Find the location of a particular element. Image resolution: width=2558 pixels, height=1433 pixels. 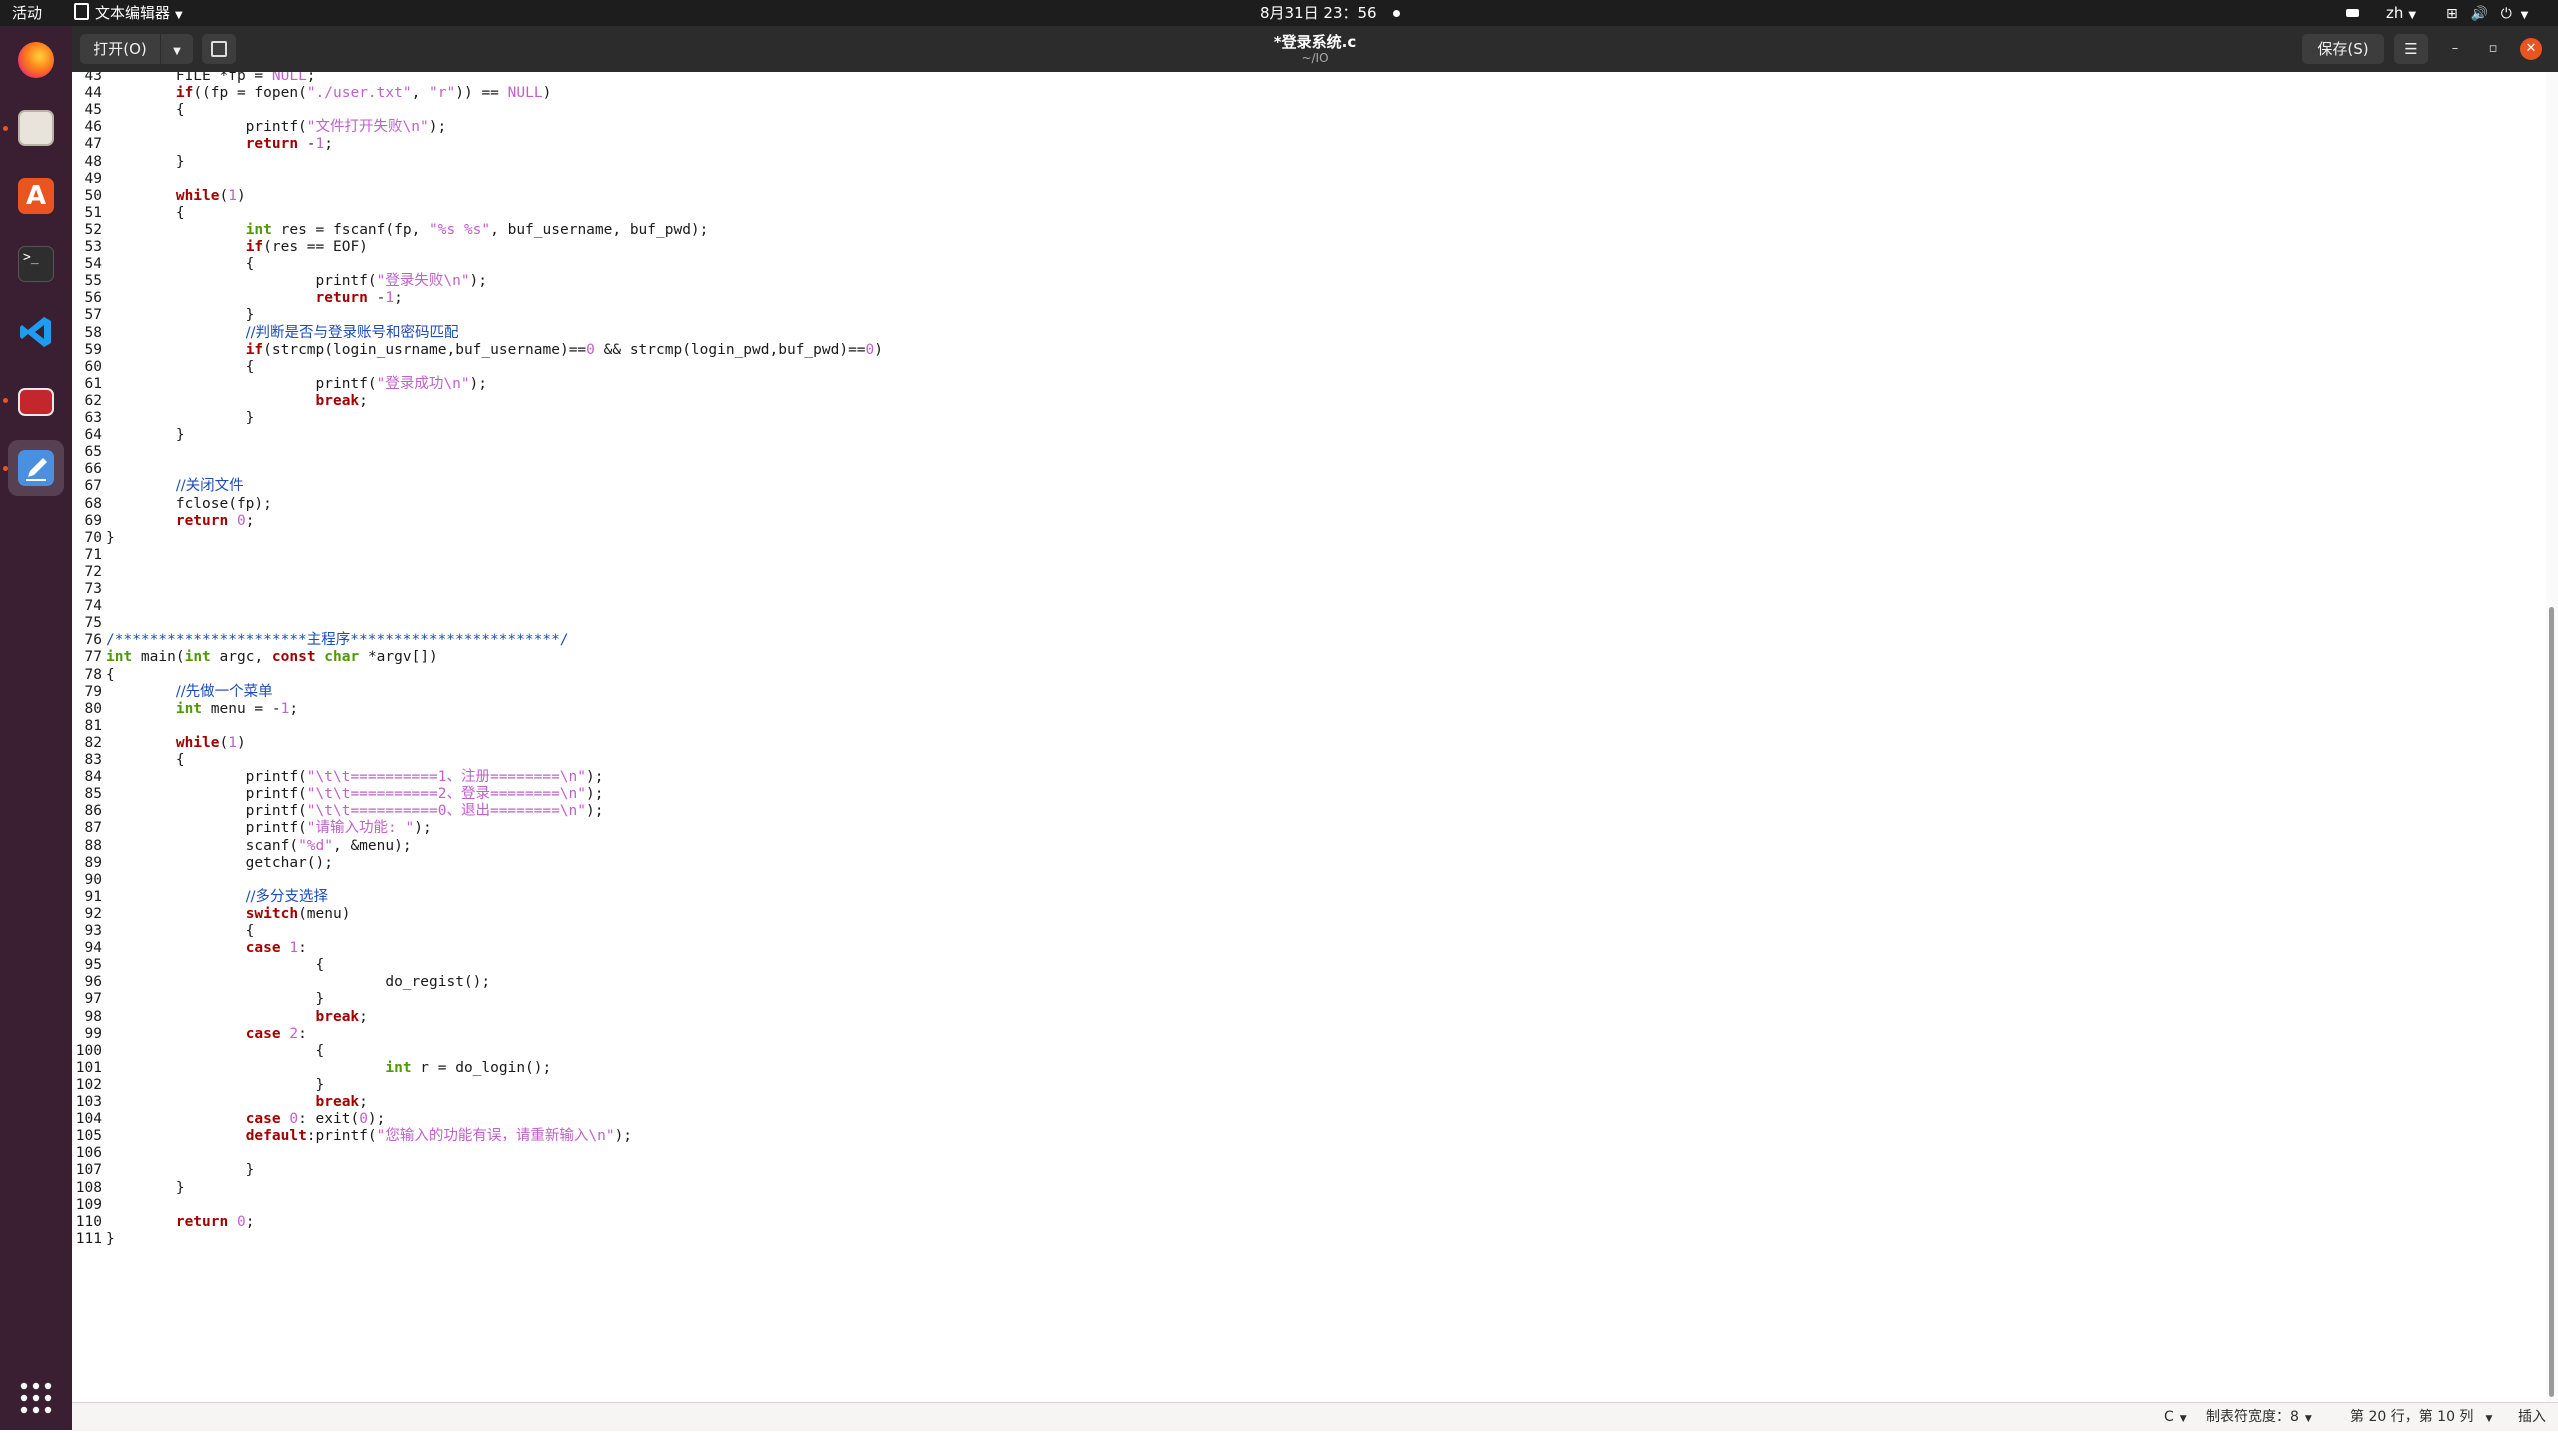

code-line: 71 is located at coordinates (87, 555).